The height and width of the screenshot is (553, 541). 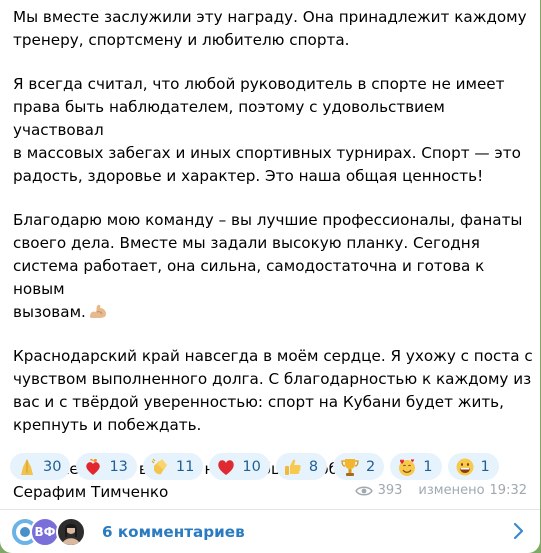 I want to click on reaction-count: 11, so click(x=185, y=466).